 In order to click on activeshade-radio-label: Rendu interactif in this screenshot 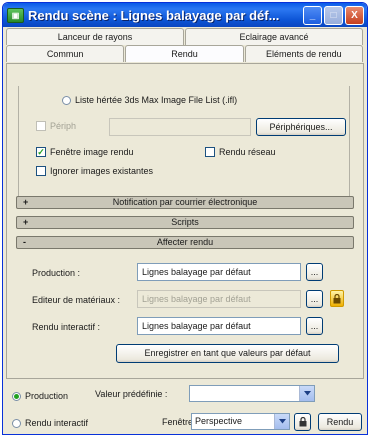, I will do `click(57, 423)`.